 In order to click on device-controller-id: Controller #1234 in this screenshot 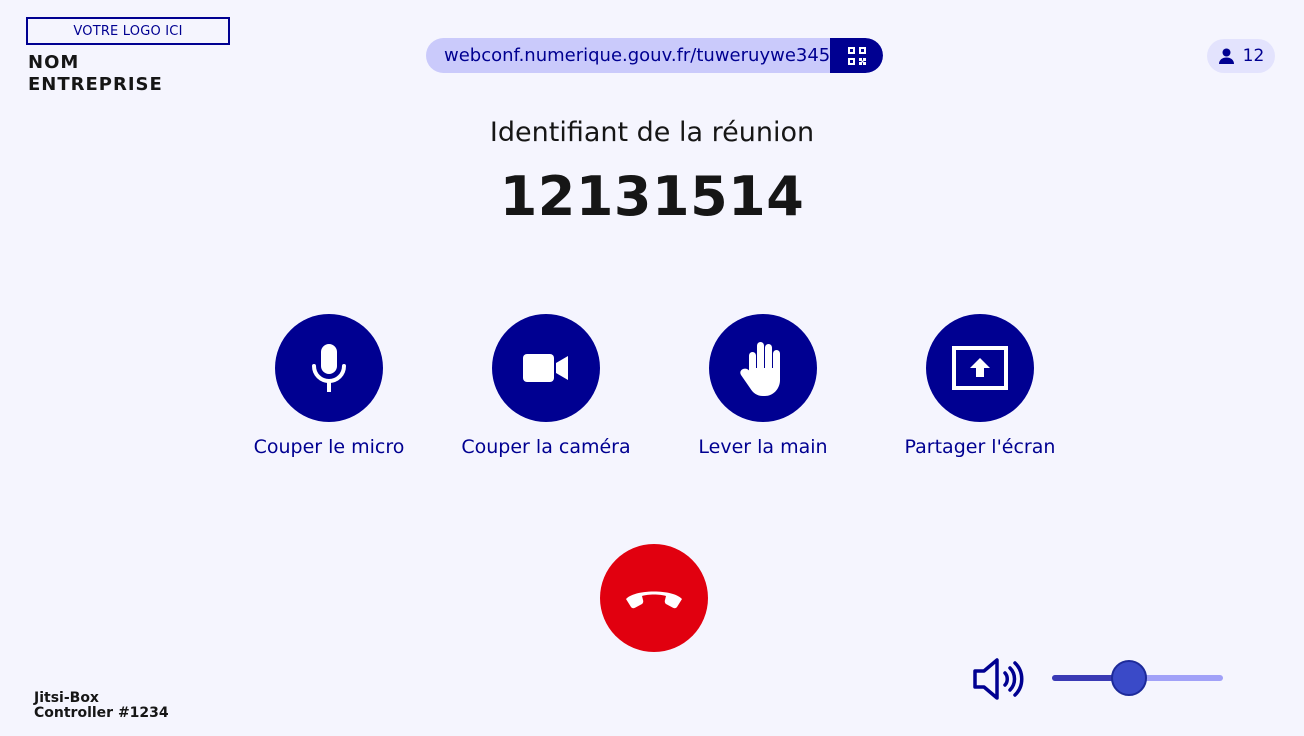, I will do `click(101, 713)`.